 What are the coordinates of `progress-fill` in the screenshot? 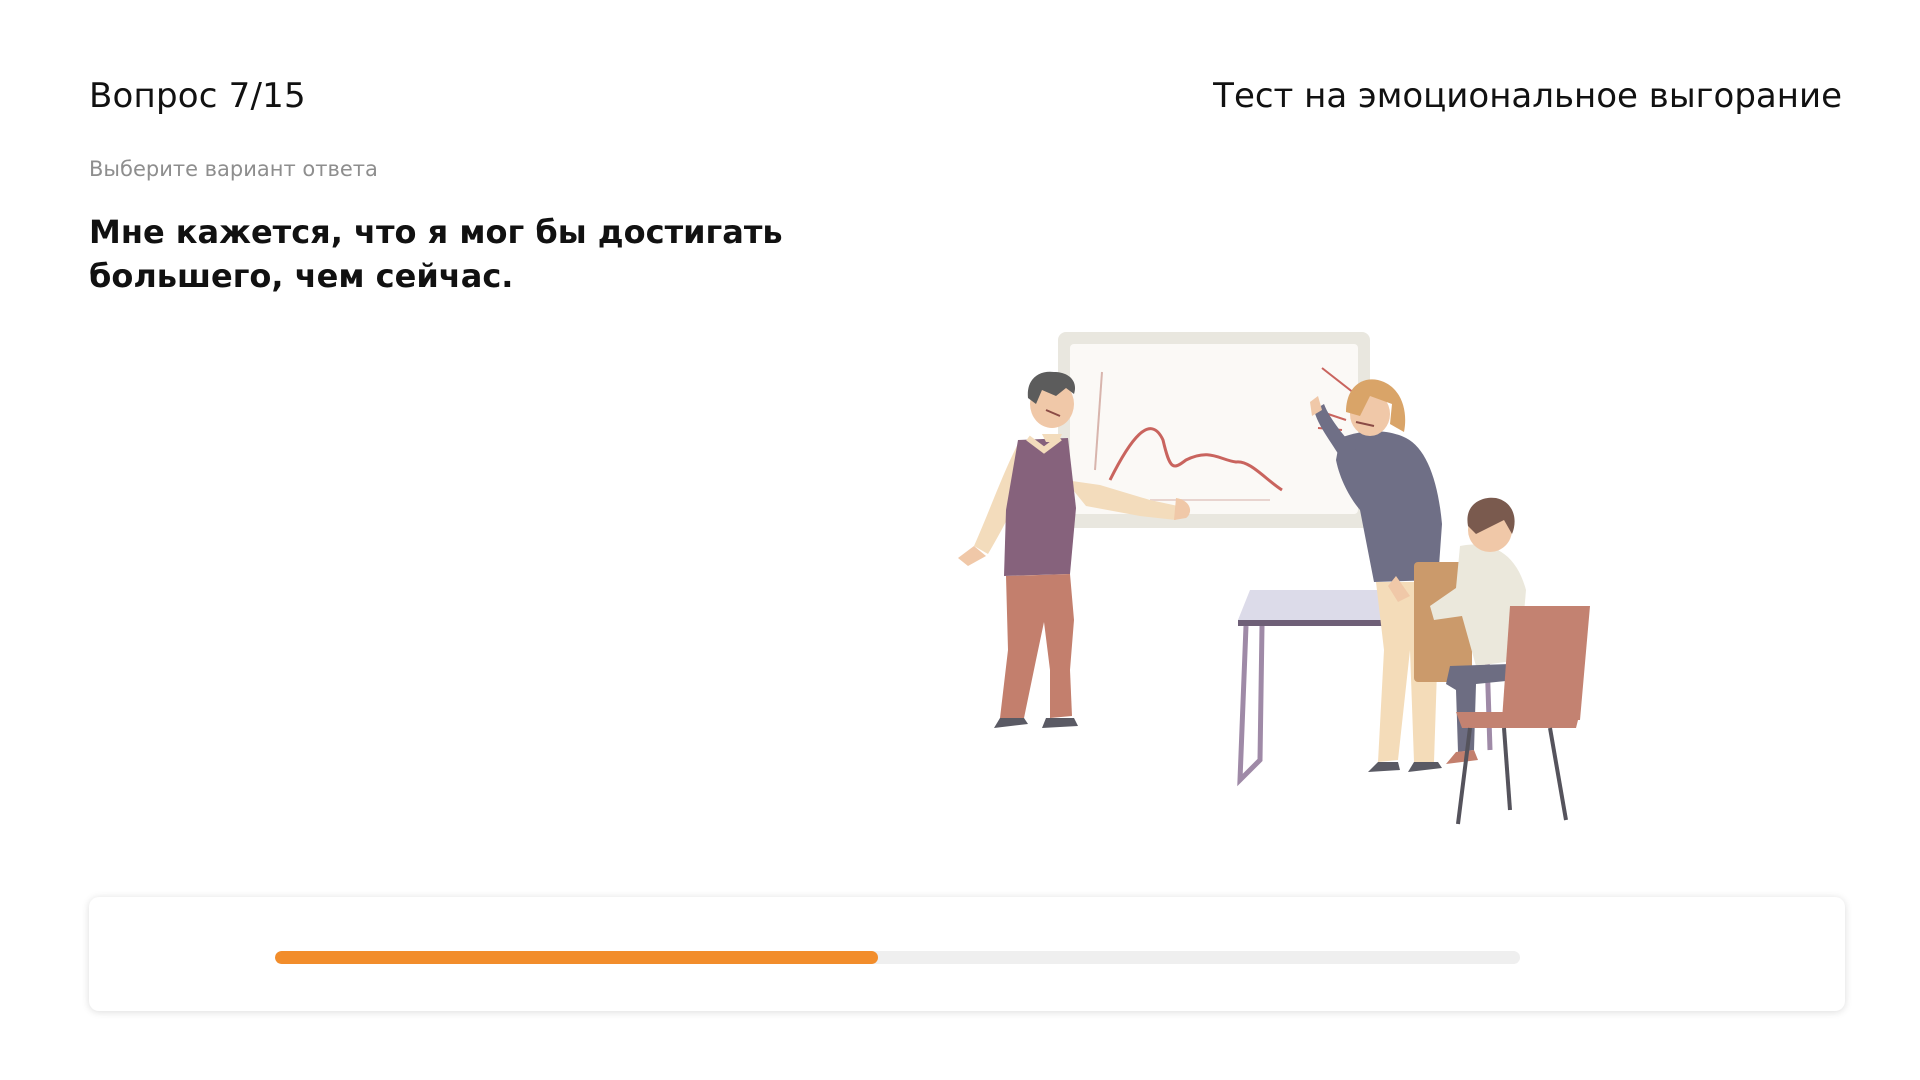 It's located at (576, 957).